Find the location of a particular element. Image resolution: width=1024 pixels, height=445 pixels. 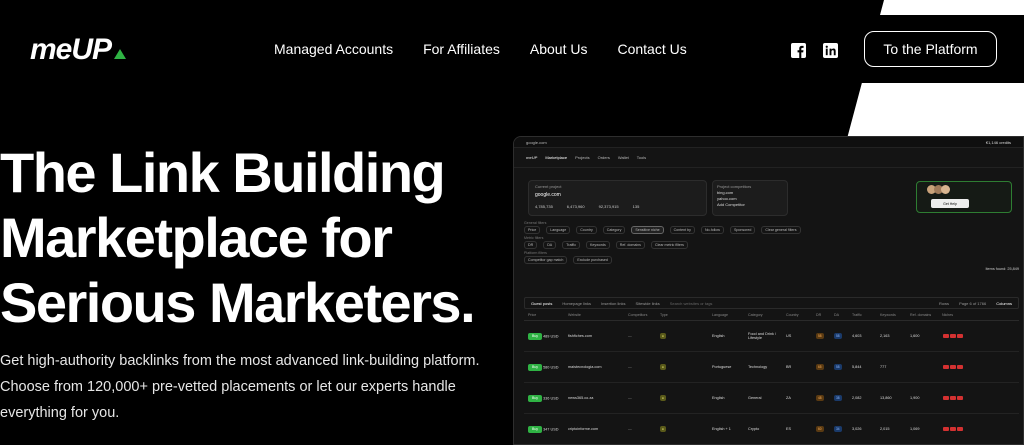

col-niches: Niches is located at coordinates (947, 314).